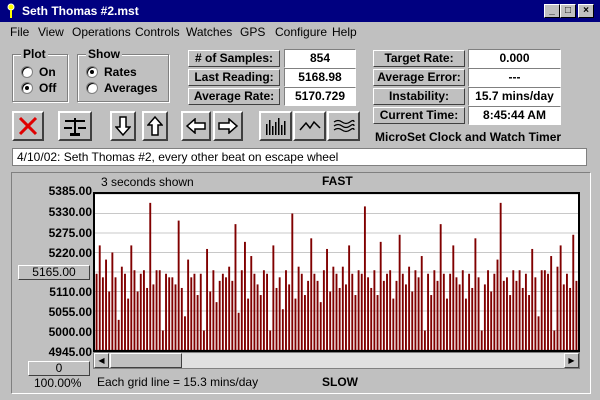 The width and height of the screenshot is (600, 400). I want to click on close-window-button: ×, so click(586, 11).